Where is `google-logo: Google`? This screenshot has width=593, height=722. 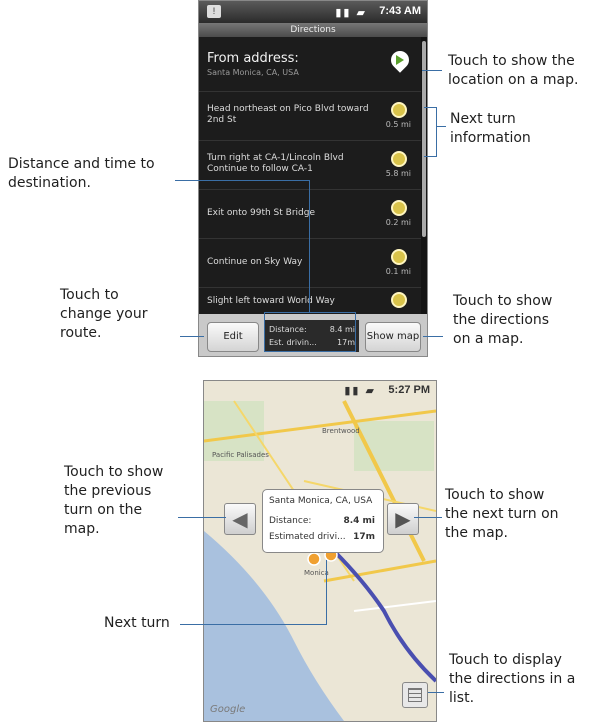 google-logo: Google is located at coordinates (228, 709).